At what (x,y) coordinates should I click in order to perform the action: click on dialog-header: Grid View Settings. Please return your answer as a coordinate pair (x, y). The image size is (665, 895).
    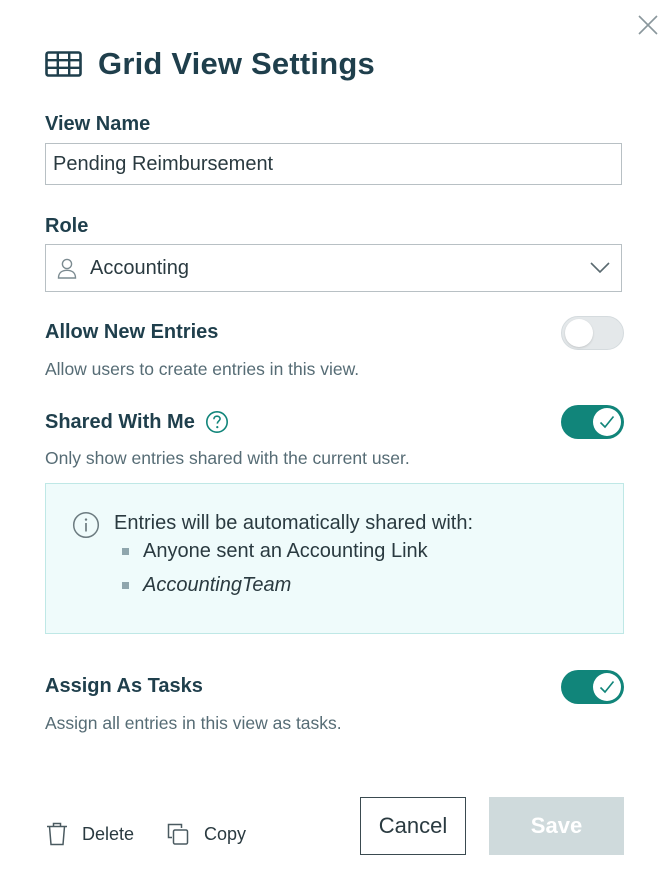
    Looking at the image, I should click on (210, 64).